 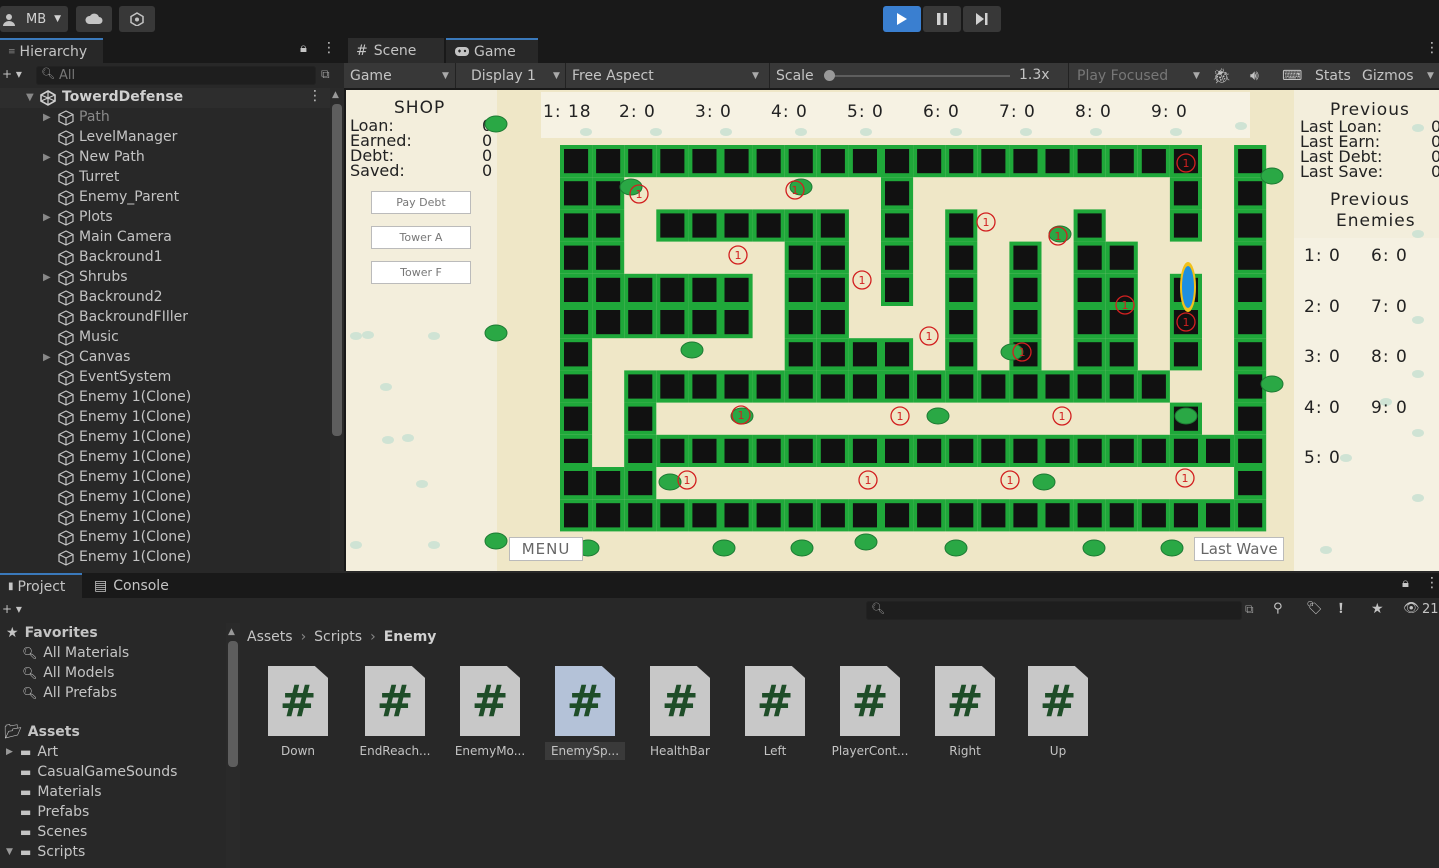 I want to click on project-tree-scroll-thumb, so click(x=233, y=704).